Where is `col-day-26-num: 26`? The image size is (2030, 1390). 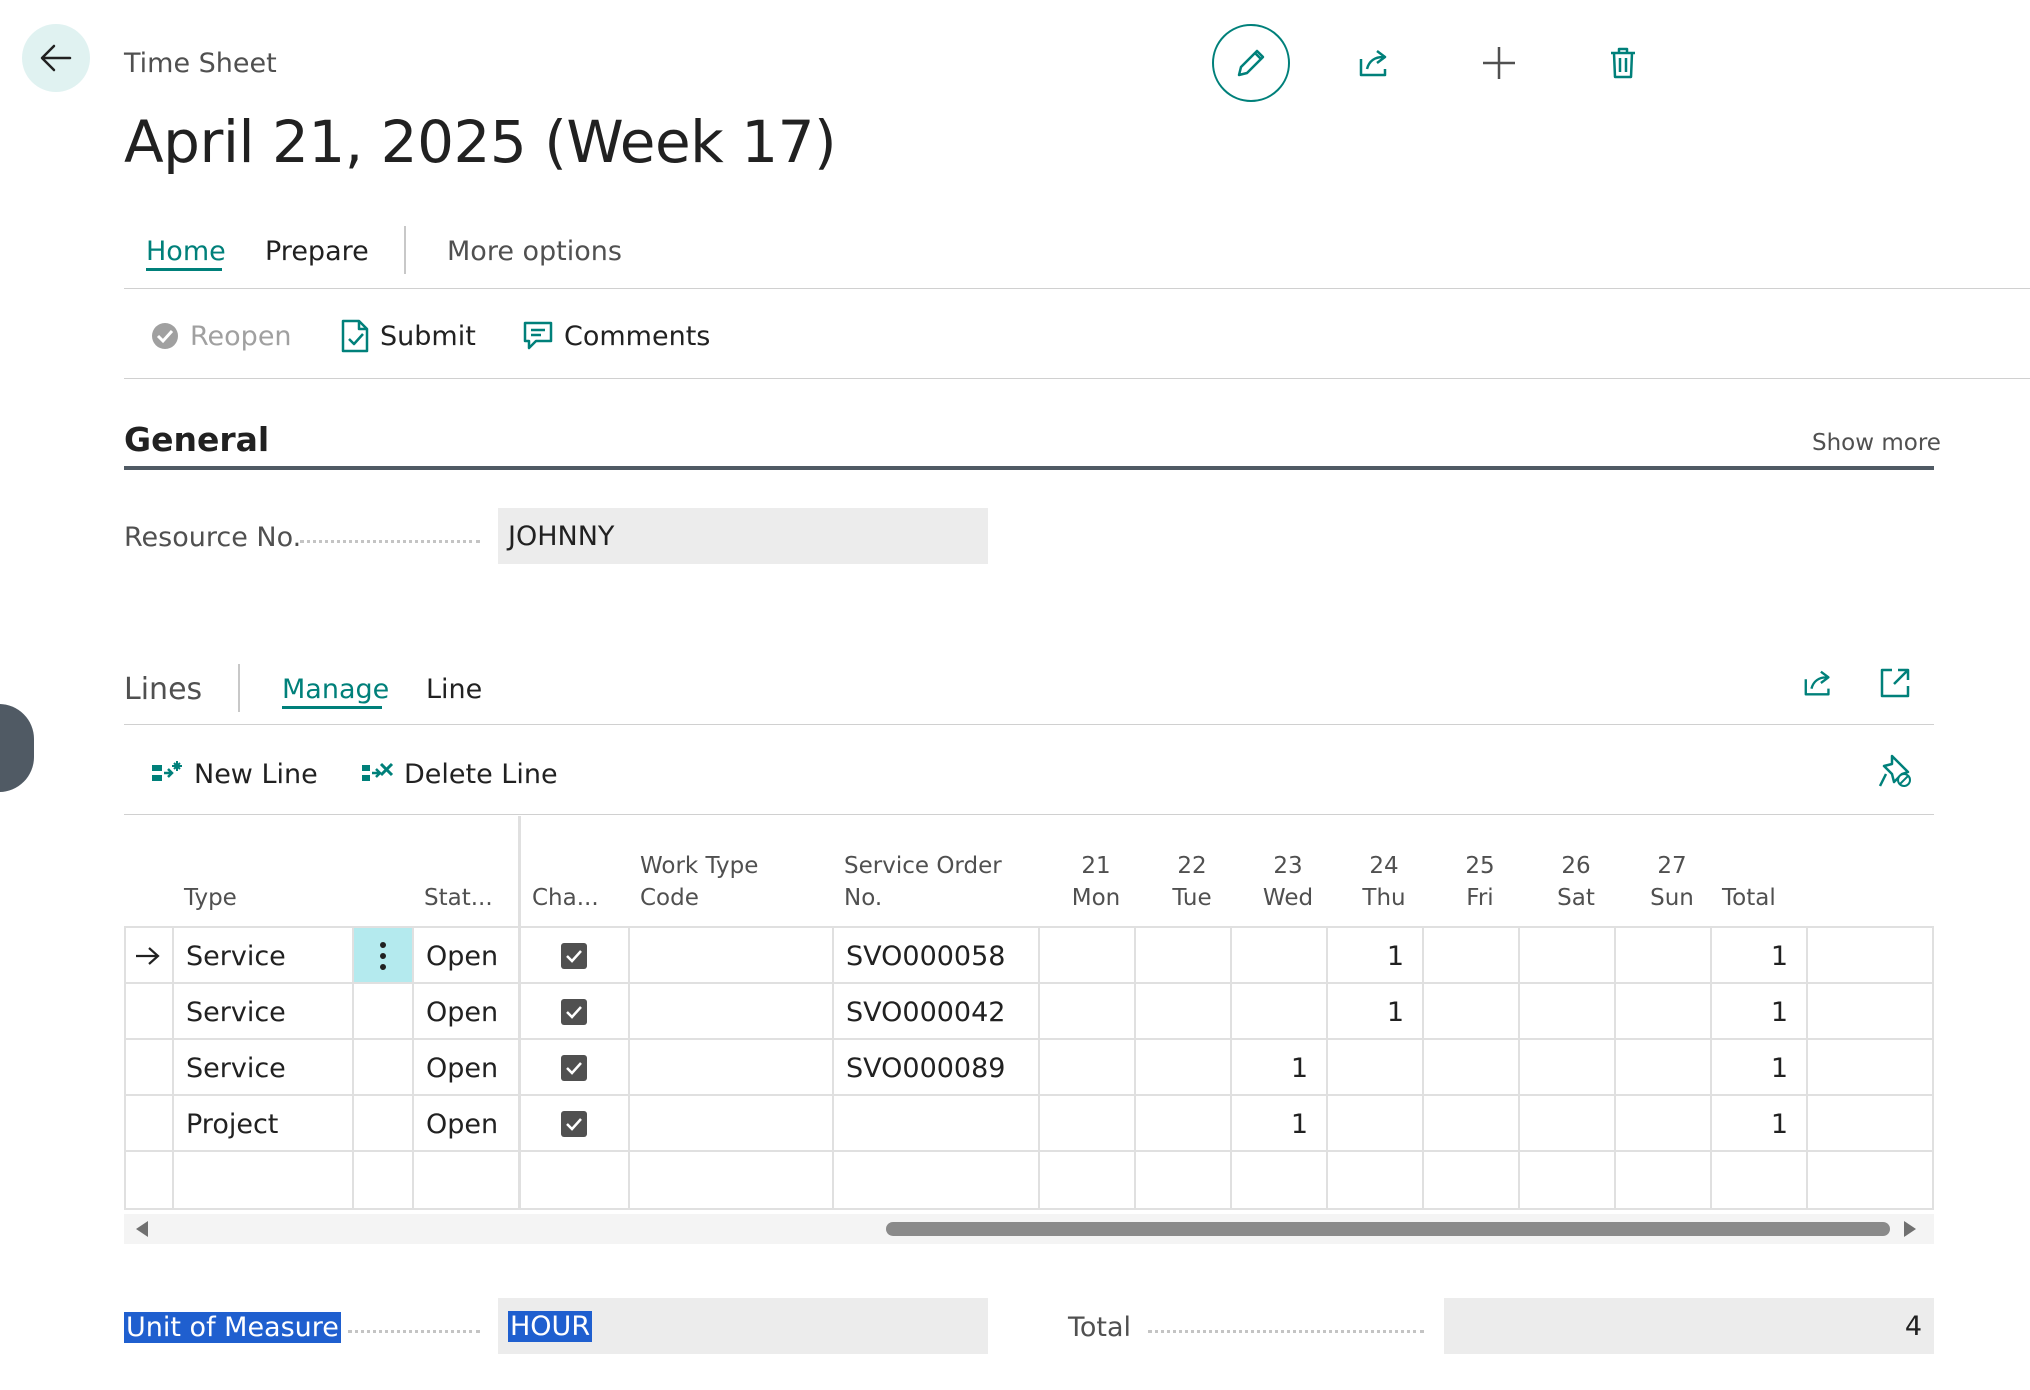
col-day-26-num: 26 is located at coordinates (1576, 866).